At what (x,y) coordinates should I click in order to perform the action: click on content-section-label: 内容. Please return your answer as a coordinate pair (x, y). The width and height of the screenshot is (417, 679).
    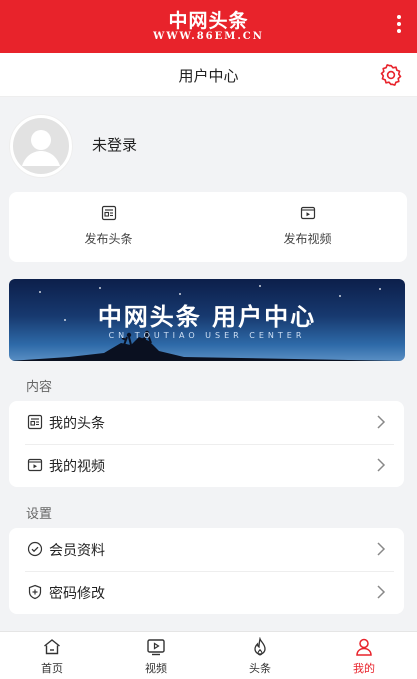
    Looking at the image, I should click on (39, 387).